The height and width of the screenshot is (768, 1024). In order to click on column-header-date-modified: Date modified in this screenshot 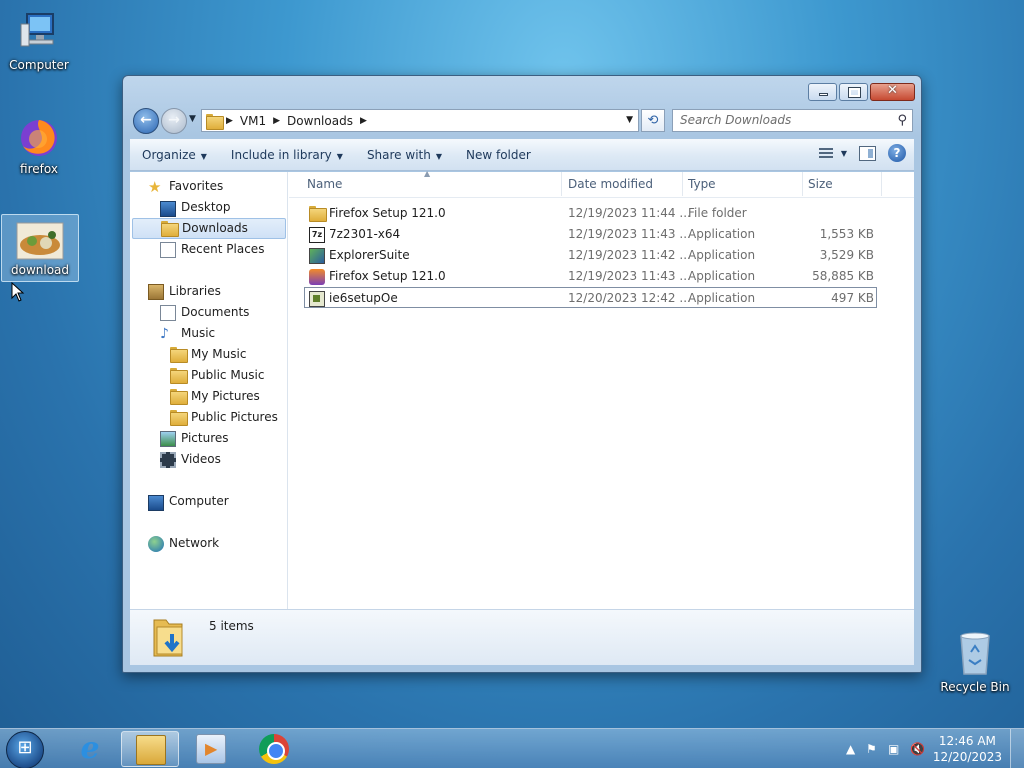, I will do `click(610, 184)`.